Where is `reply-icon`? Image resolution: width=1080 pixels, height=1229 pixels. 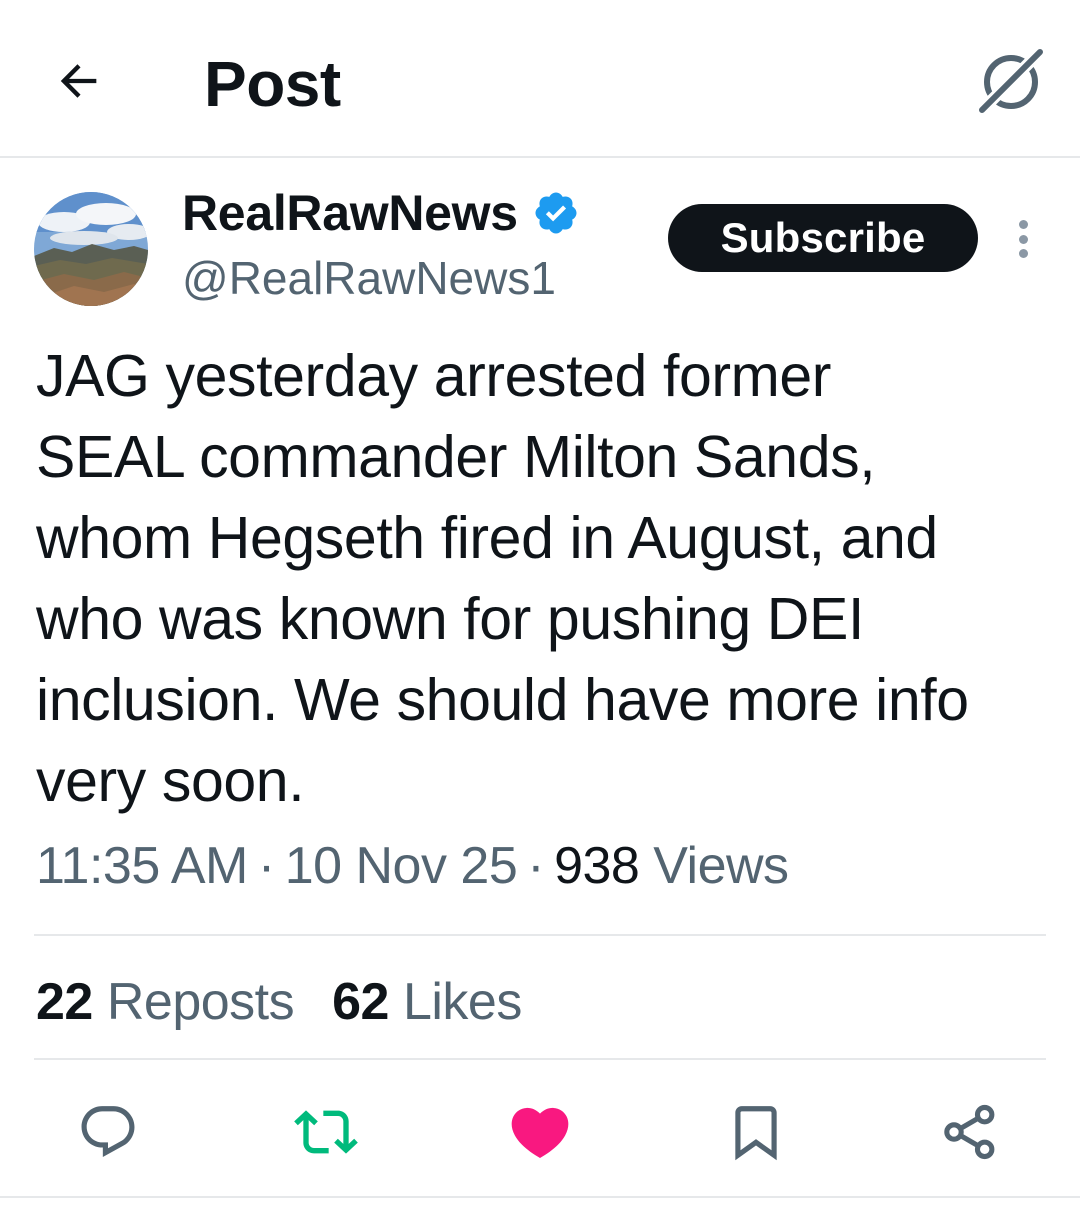
reply-icon is located at coordinates (108, 1132).